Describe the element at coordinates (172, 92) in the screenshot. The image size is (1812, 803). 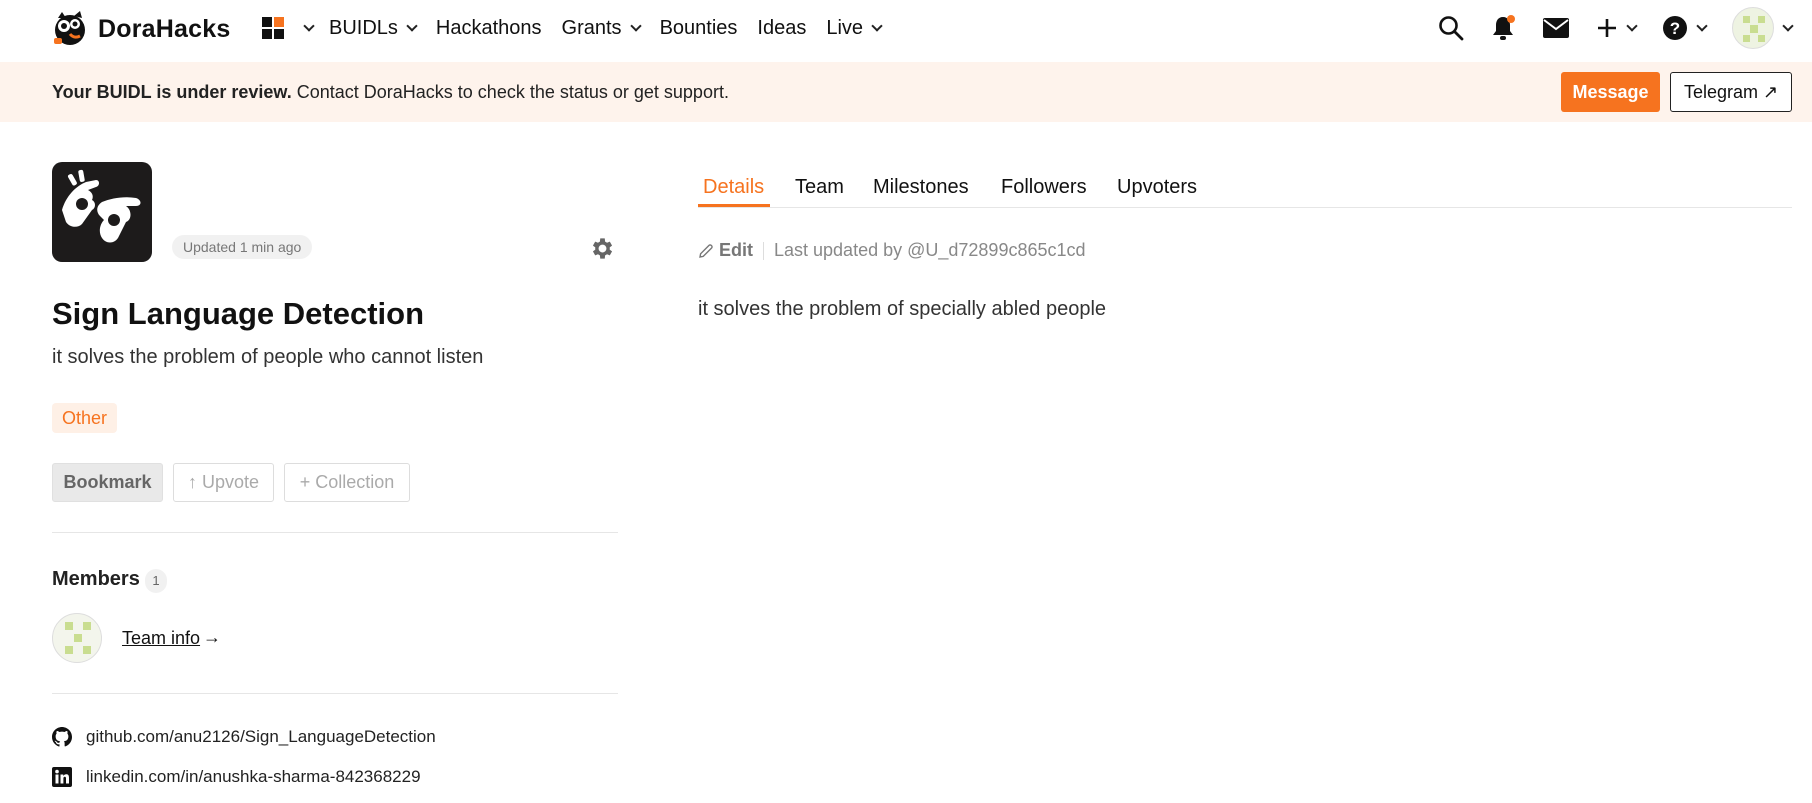
I see `banner-bold-text: Your BUIDL is under review.` at that location.